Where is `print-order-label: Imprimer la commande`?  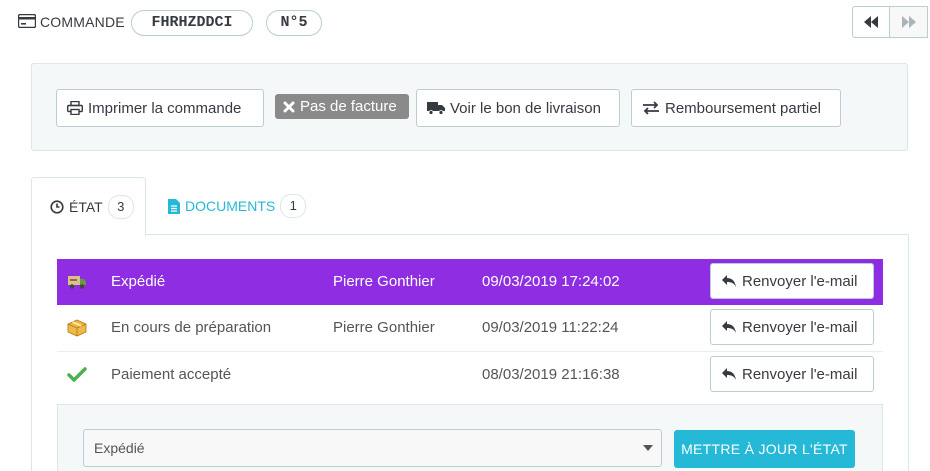 print-order-label: Imprimer la commande is located at coordinates (165, 108).